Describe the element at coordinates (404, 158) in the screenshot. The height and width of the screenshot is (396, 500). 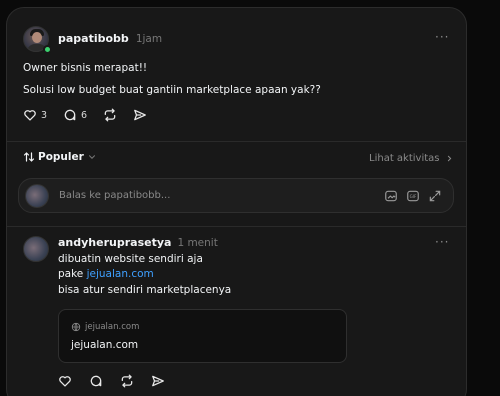
I see `view-activity-label: Lihat aktivitas` at that location.